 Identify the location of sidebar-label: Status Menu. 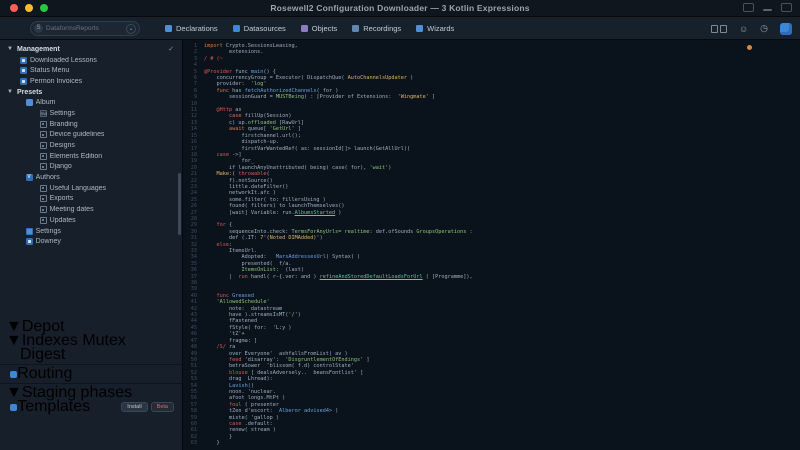
(50, 71).